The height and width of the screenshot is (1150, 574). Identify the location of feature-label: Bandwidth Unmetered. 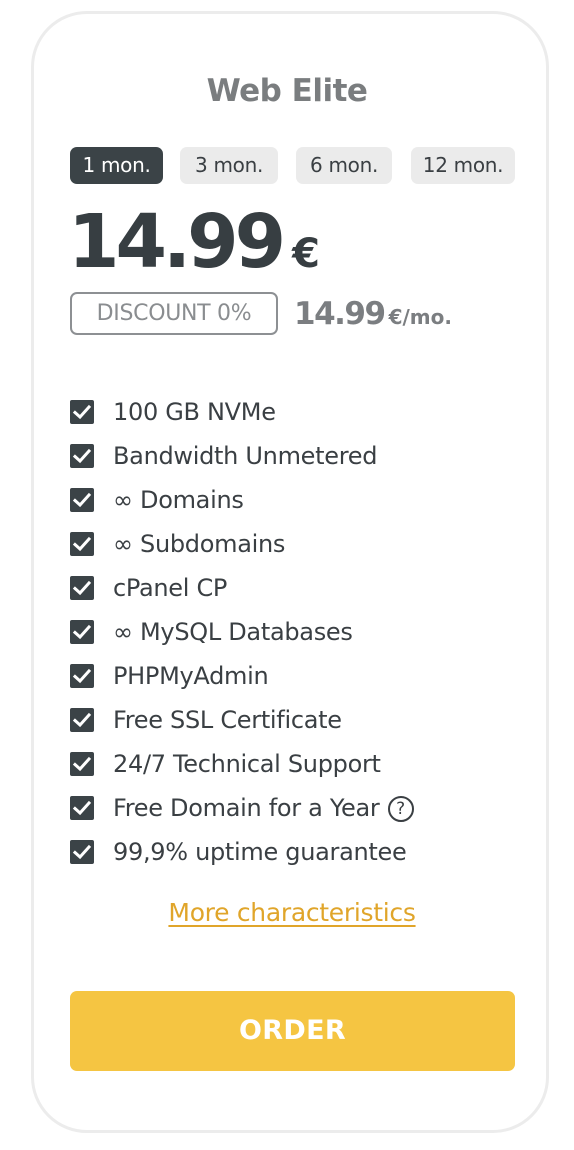
(245, 456).